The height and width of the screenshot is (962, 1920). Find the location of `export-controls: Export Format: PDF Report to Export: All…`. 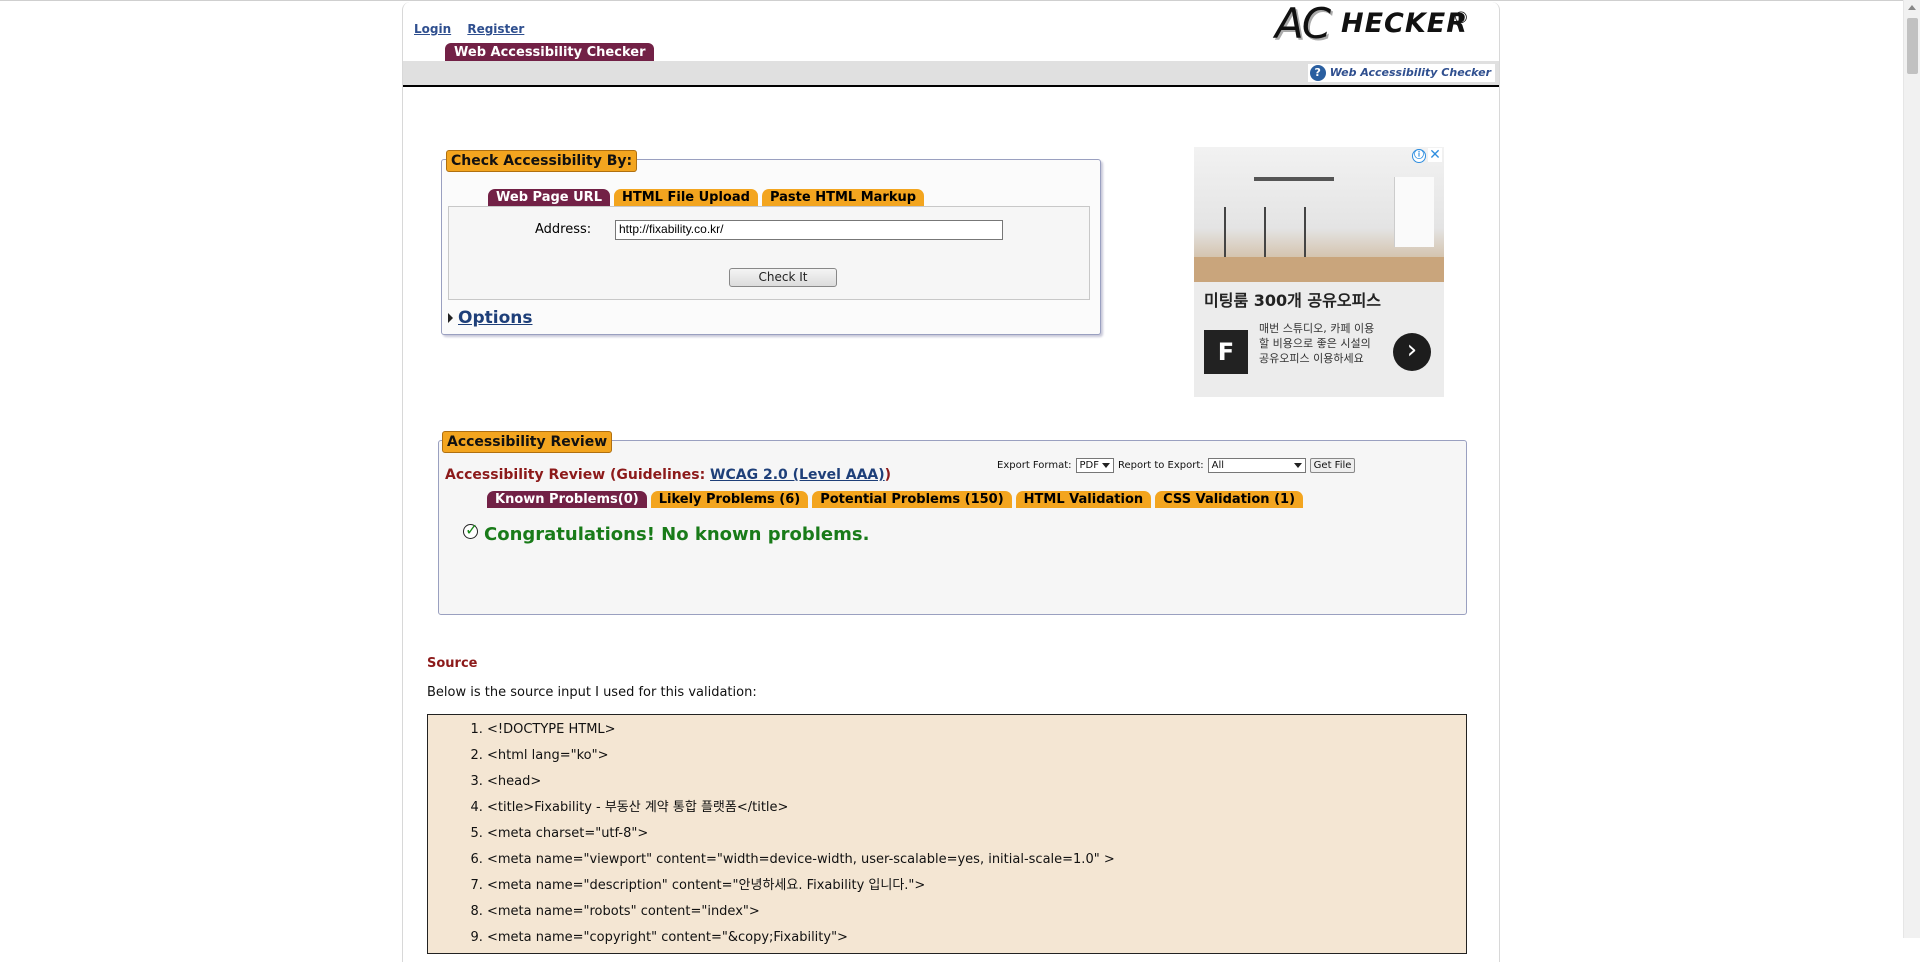

export-controls: Export Format: PDF Report to Export: All… is located at coordinates (1176, 465).